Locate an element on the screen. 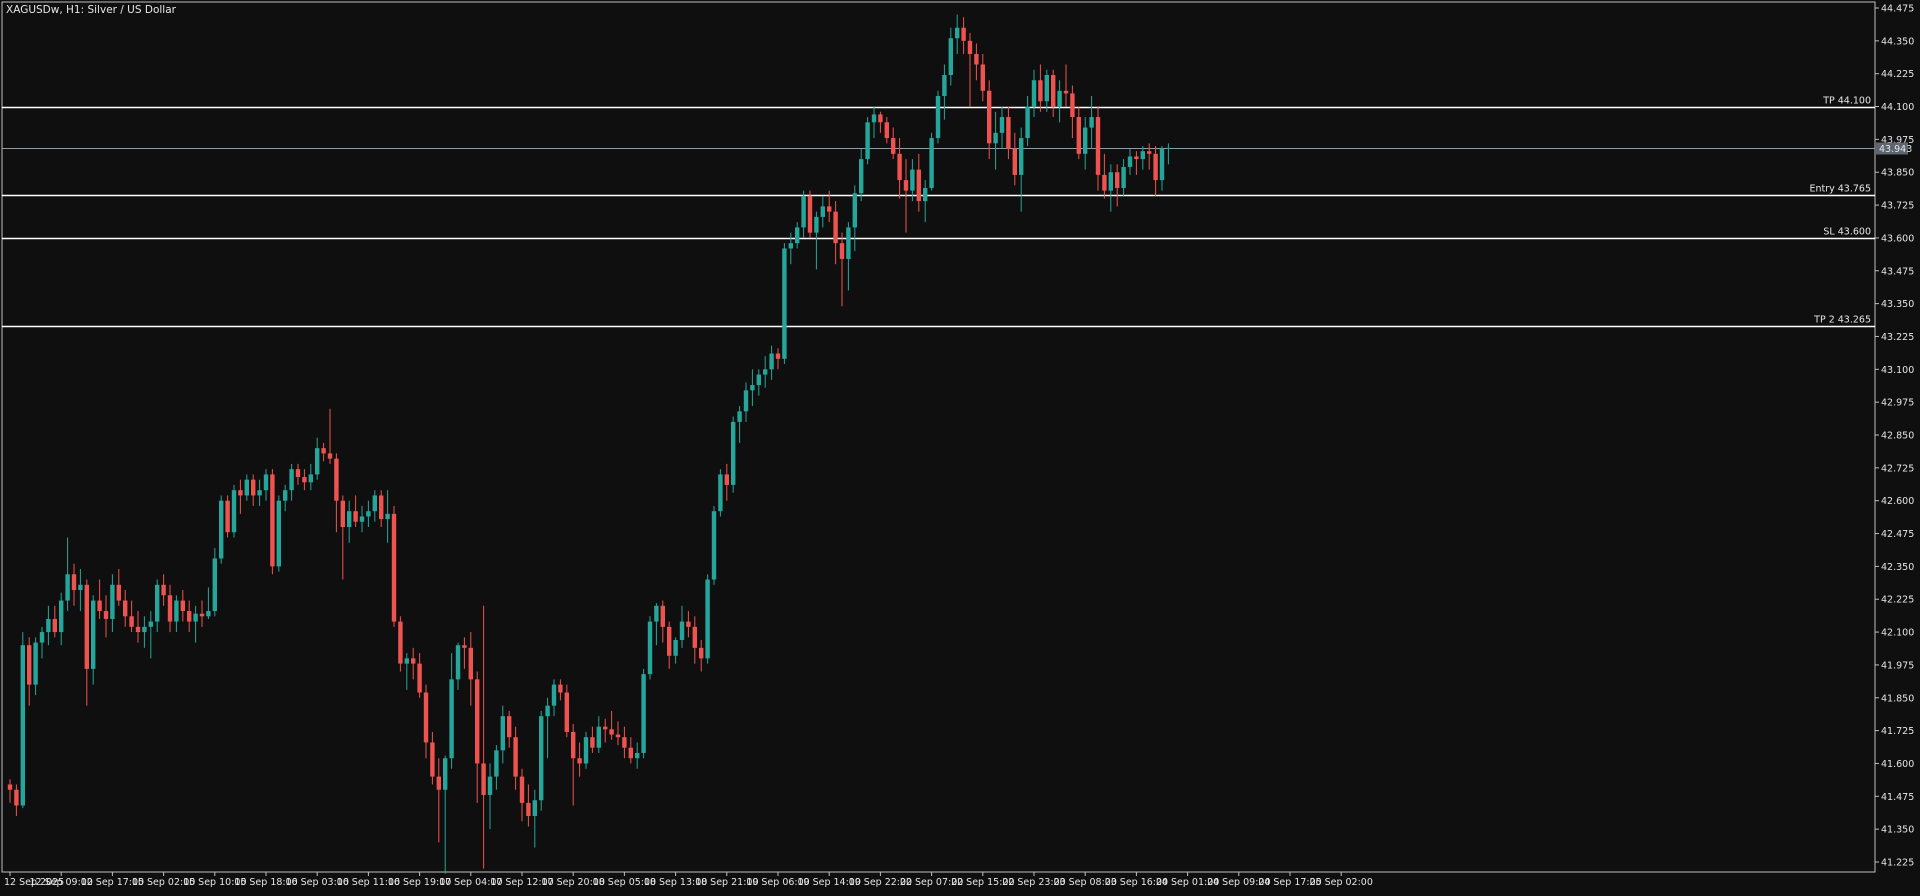  price-tick-label: 41.350 is located at coordinates (1897, 830).